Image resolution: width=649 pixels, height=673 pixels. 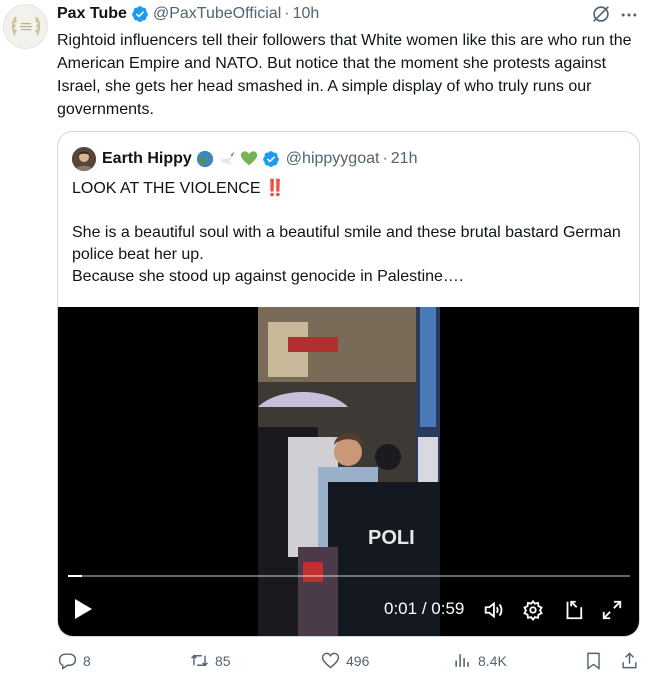 What do you see at coordinates (345, 660) in the screenshot?
I see `like-button: 496` at bounding box center [345, 660].